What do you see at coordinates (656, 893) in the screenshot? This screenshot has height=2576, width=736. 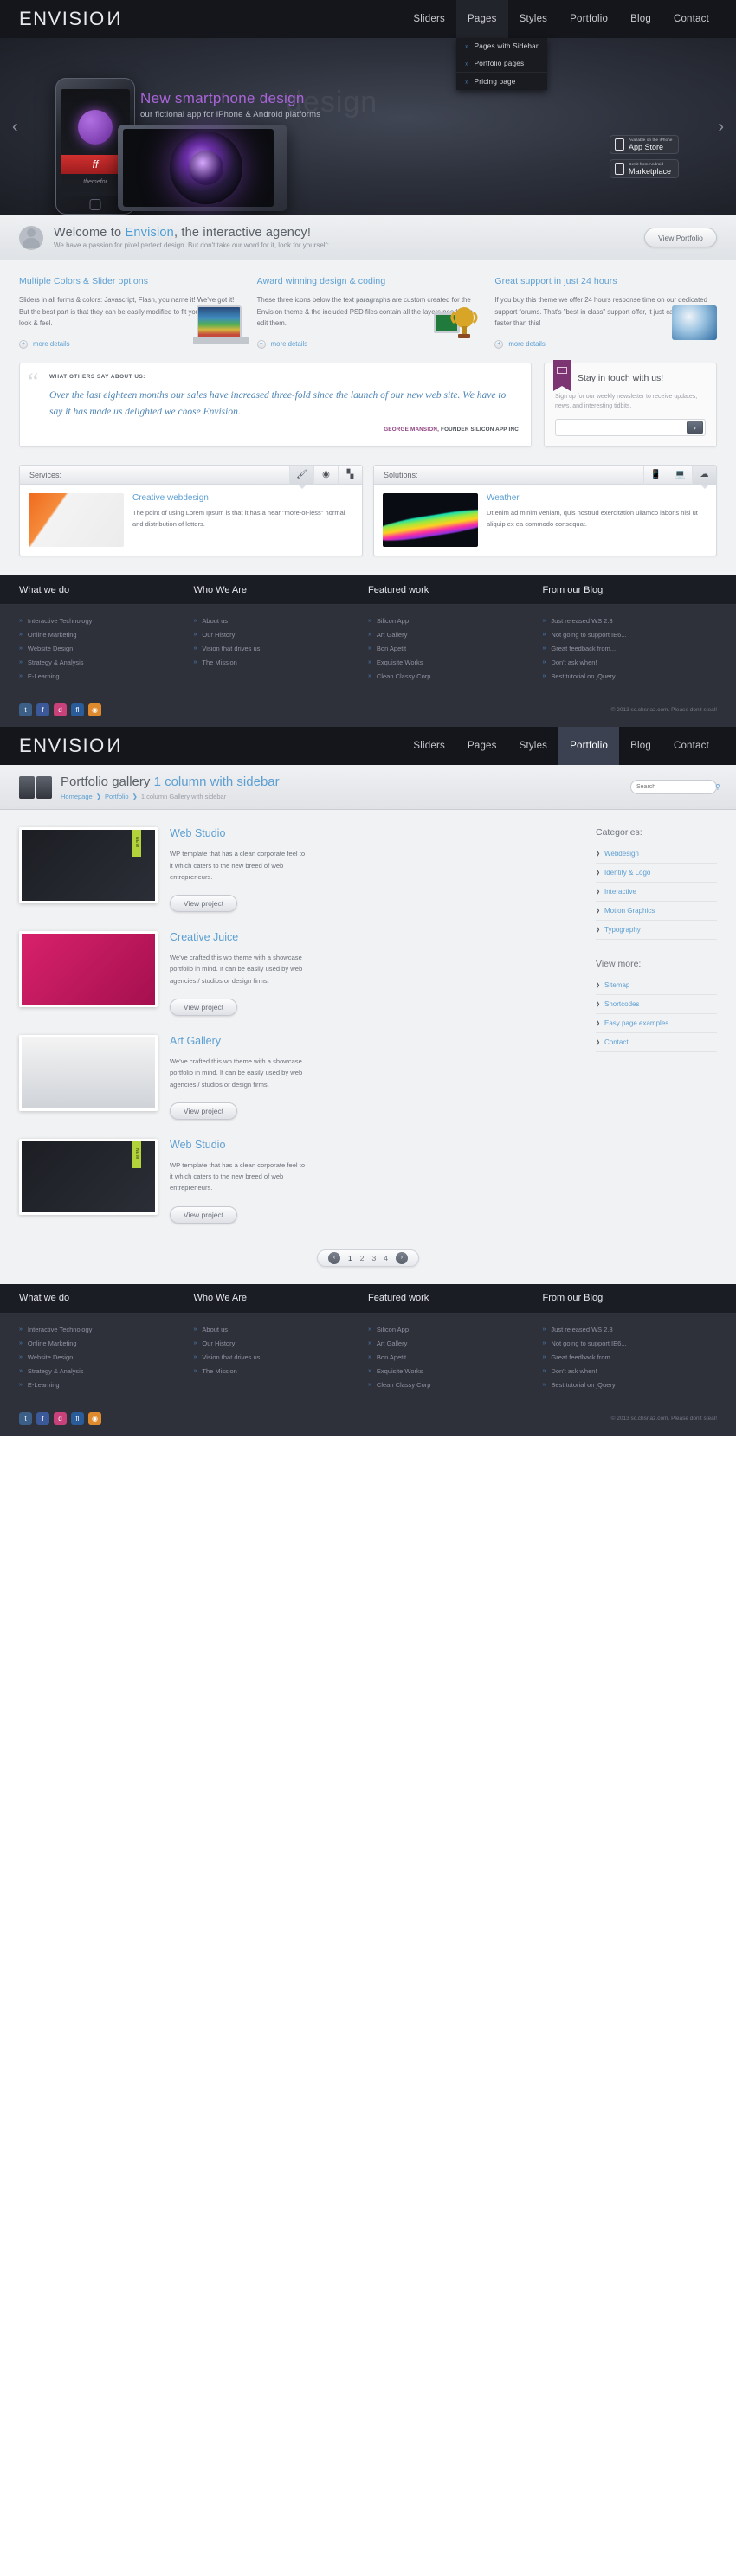 I see `category-item: Interactive` at bounding box center [656, 893].